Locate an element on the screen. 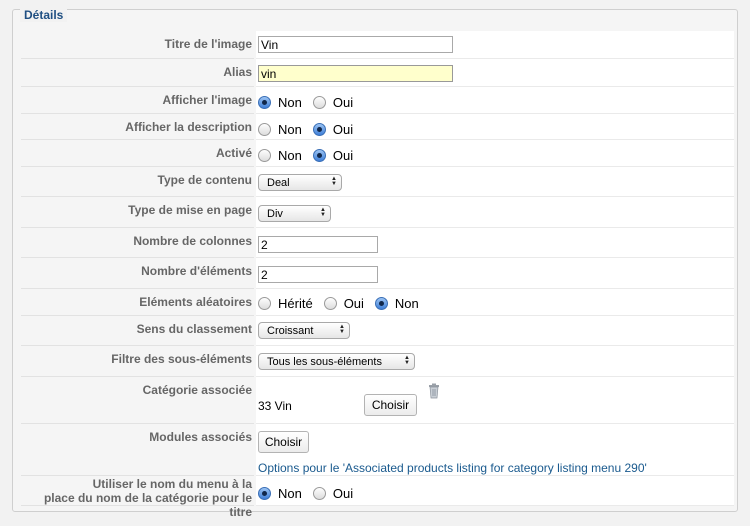 Image resolution: width=750 pixels, height=526 pixels. show-description-non-label: Non is located at coordinates (290, 129).